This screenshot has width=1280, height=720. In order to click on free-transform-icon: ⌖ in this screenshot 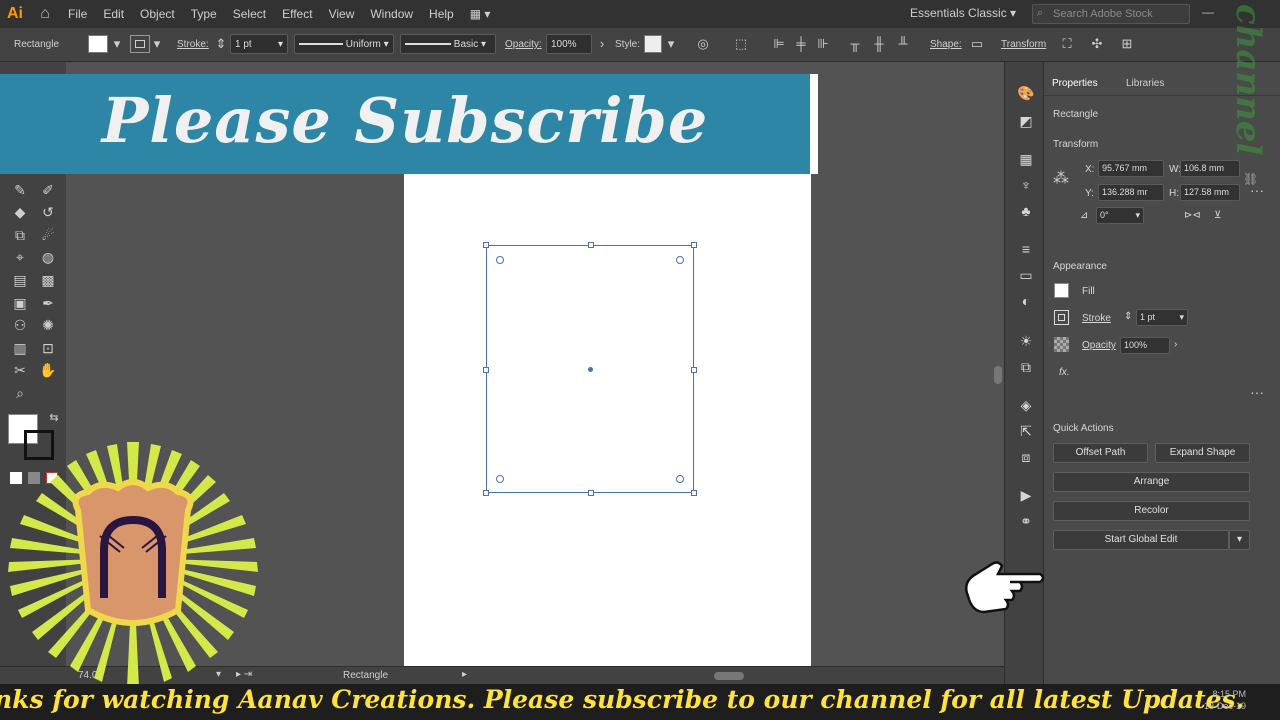, I will do `click(20, 257)`.